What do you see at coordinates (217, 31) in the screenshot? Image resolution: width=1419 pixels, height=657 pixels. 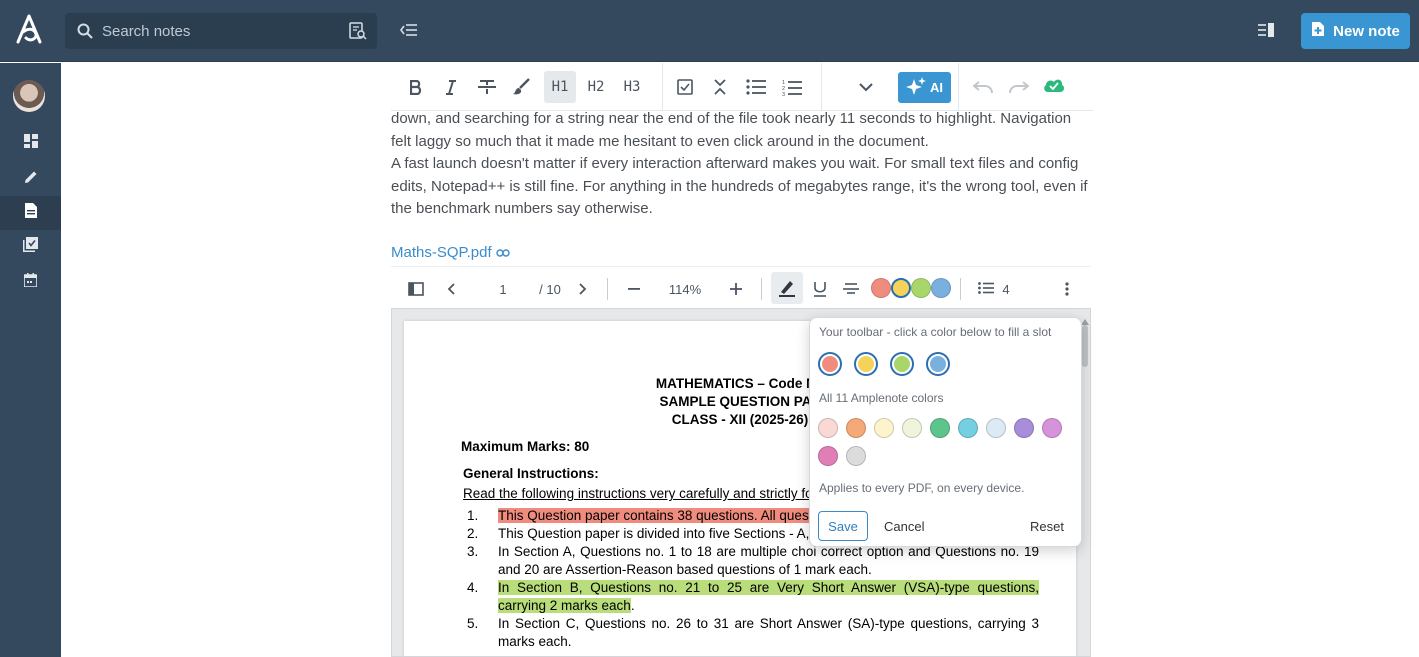 I see `search-input` at bounding box center [217, 31].